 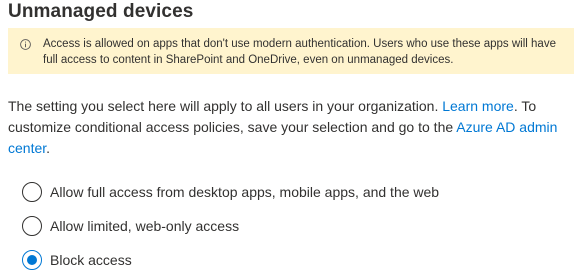 I want to click on option-block-access: Block access, so click(x=262, y=259).